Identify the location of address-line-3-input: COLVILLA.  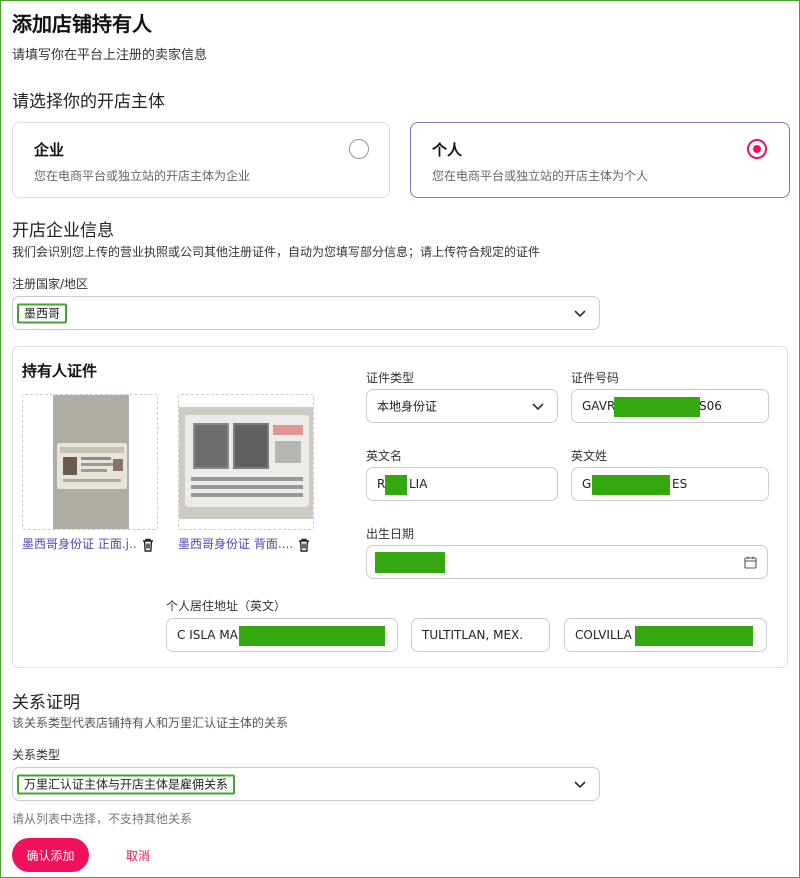
(665, 635).